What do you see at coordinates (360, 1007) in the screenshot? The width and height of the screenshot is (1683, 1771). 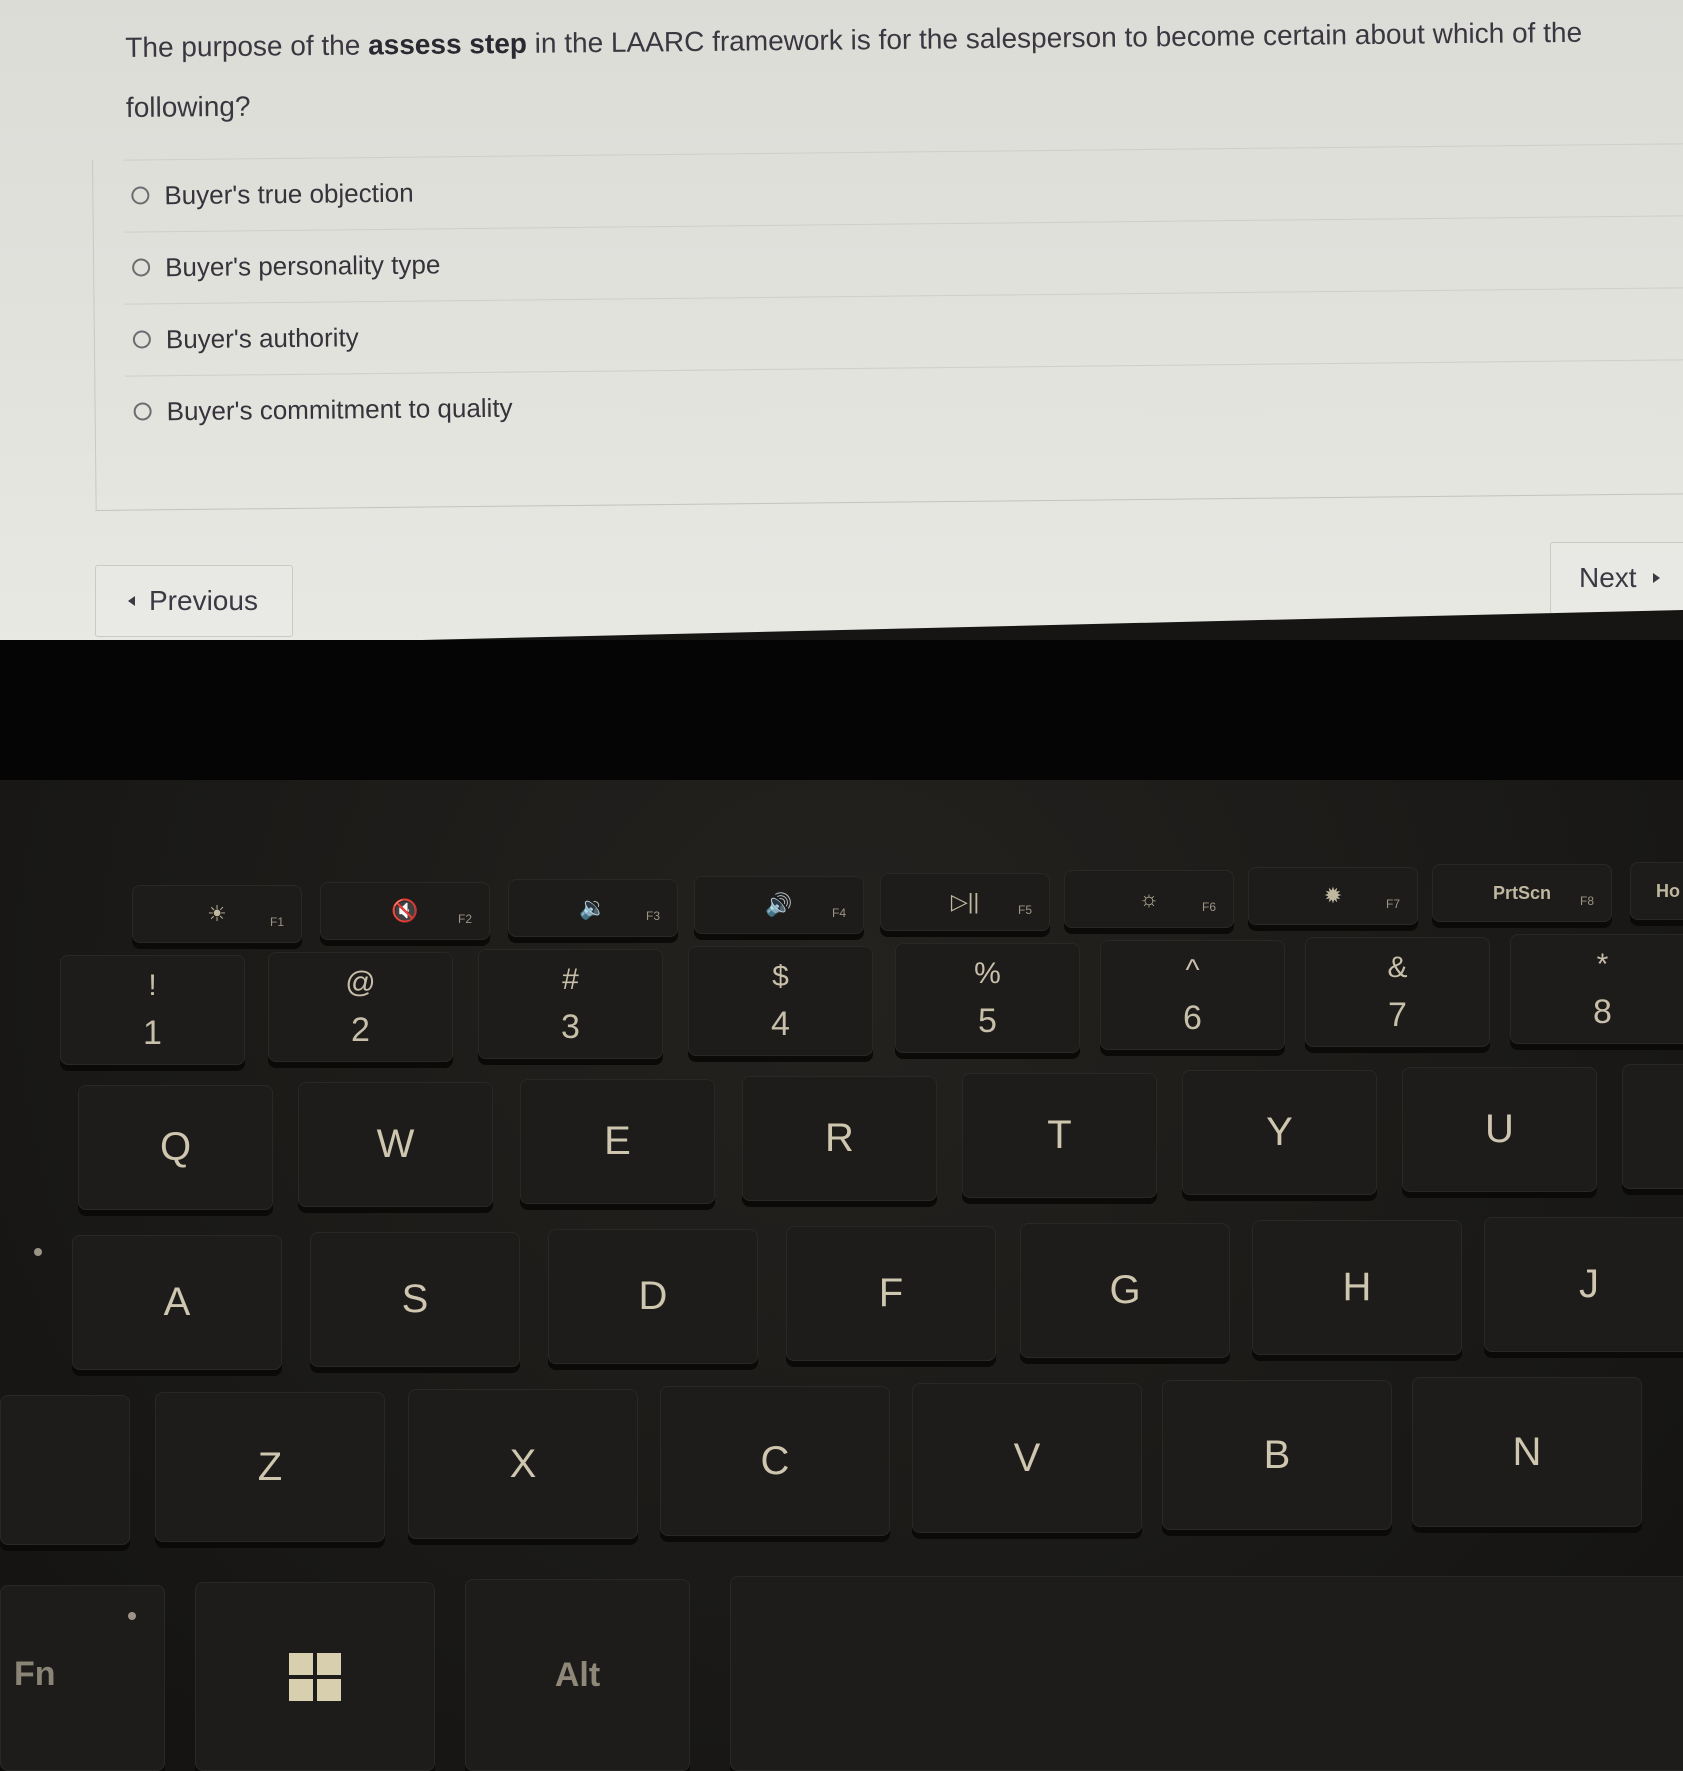 I see `key-2: @ 2` at bounding box center [360, 1007].